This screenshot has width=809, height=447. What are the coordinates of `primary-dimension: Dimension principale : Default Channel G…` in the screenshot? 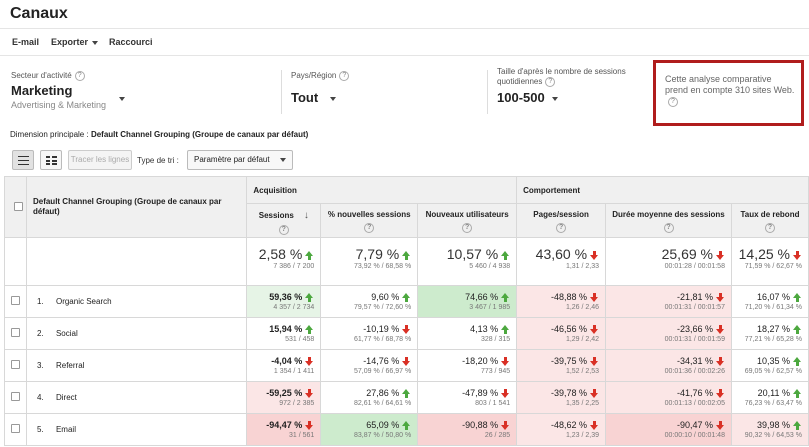 It's located at (159, 134).